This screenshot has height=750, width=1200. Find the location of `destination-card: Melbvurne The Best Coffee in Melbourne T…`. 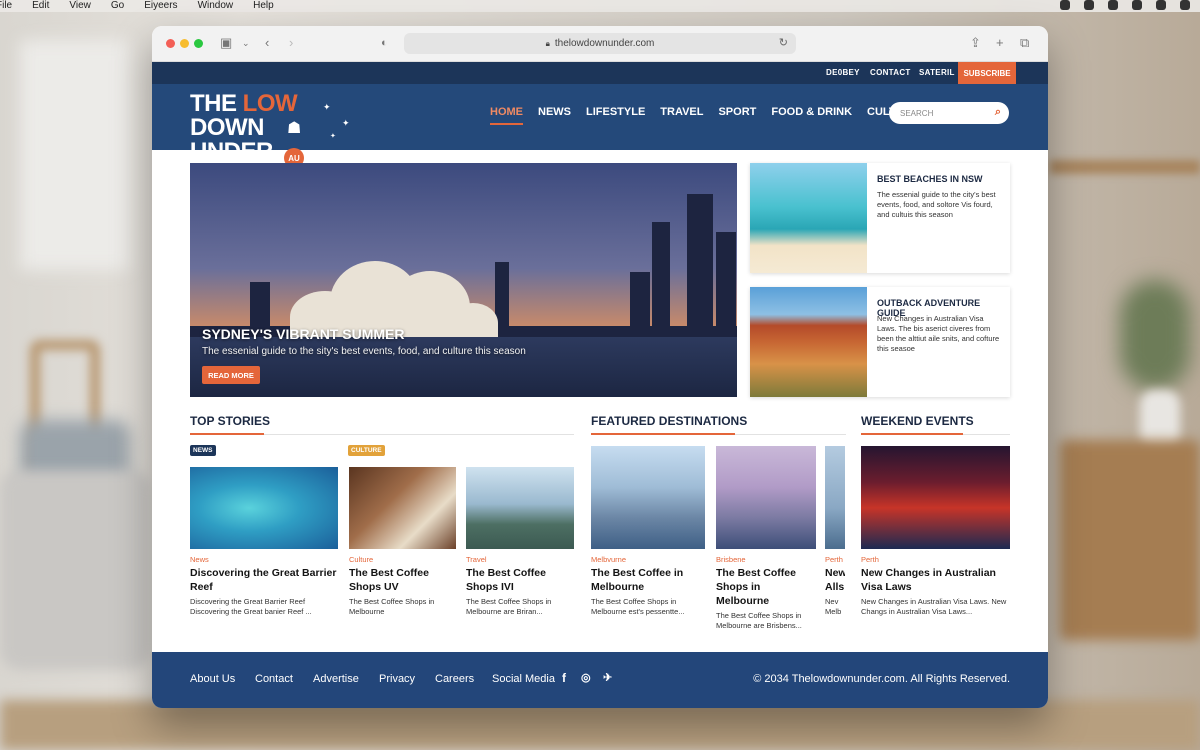

destination-card: Melbvurne The Best Coffee in Melbourne T… is located at coordinates (648, 531).